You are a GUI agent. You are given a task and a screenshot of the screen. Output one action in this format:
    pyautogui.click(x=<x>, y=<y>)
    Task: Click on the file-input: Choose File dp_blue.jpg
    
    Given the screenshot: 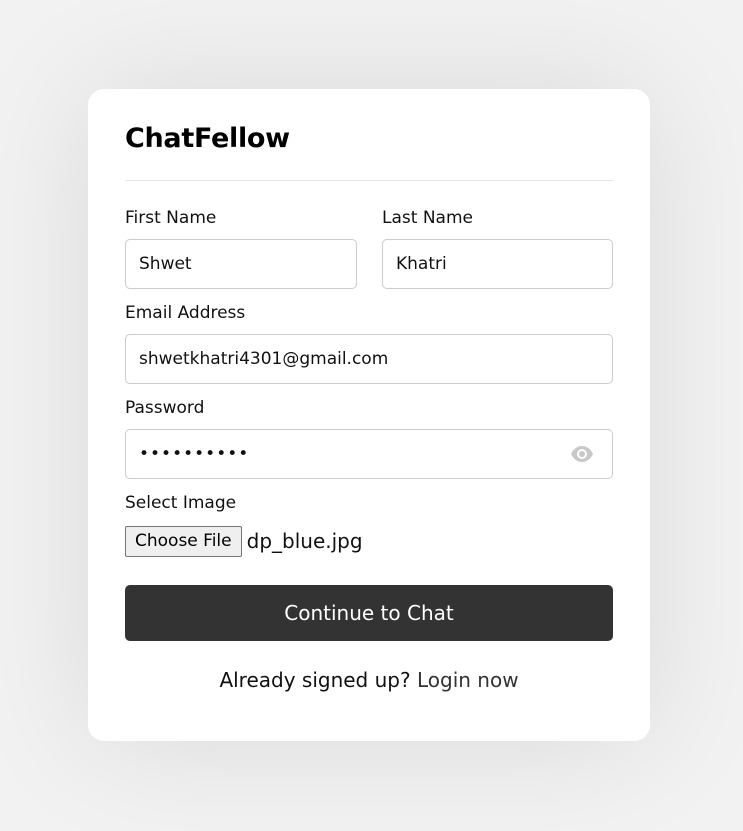 What is the action you would take?
    pyautogui.click(x=244, y=541)
    